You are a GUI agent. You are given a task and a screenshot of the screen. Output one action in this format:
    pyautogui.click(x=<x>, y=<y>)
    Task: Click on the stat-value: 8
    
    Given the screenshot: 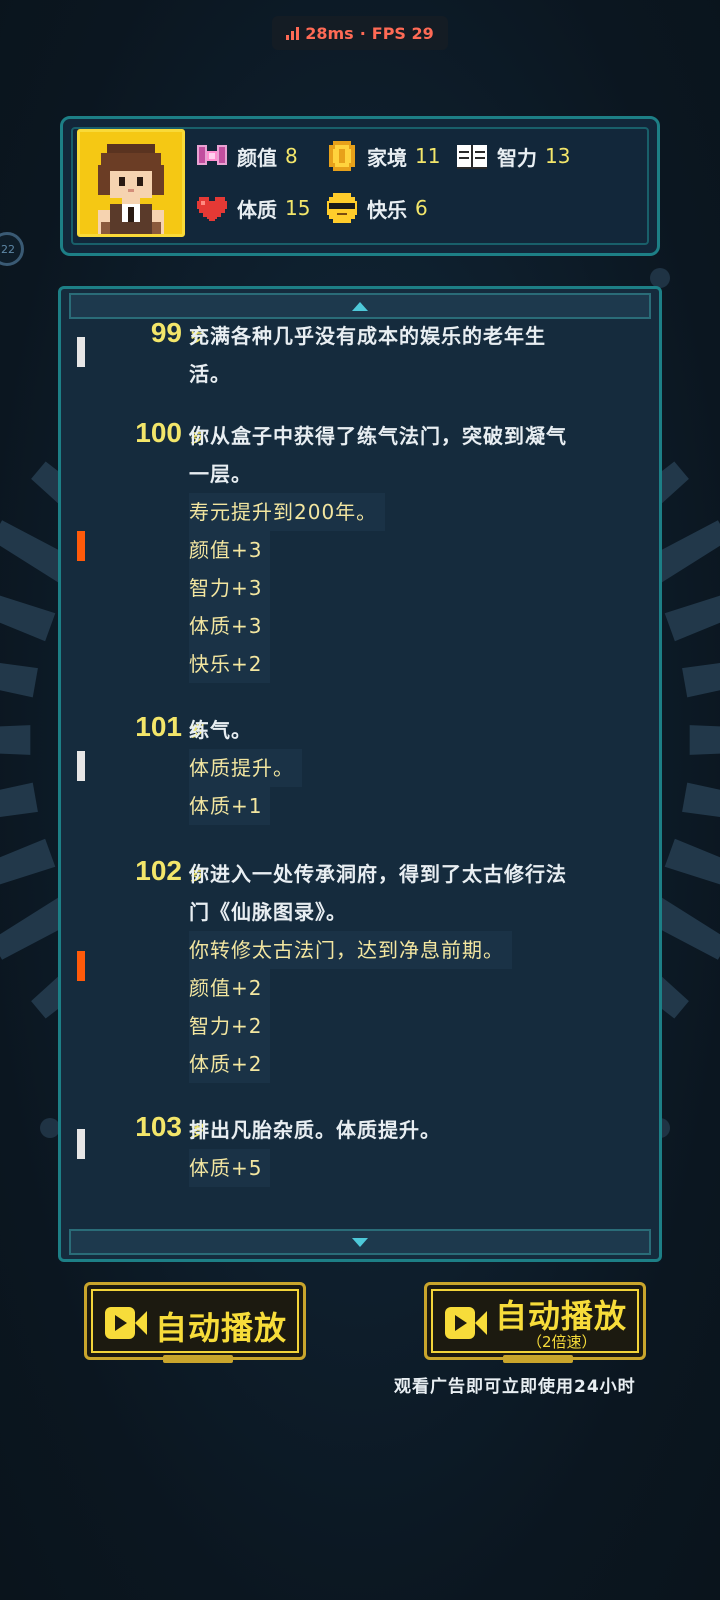 What is the action you would take?
    pyautogui.click(x=291, y=156)
    